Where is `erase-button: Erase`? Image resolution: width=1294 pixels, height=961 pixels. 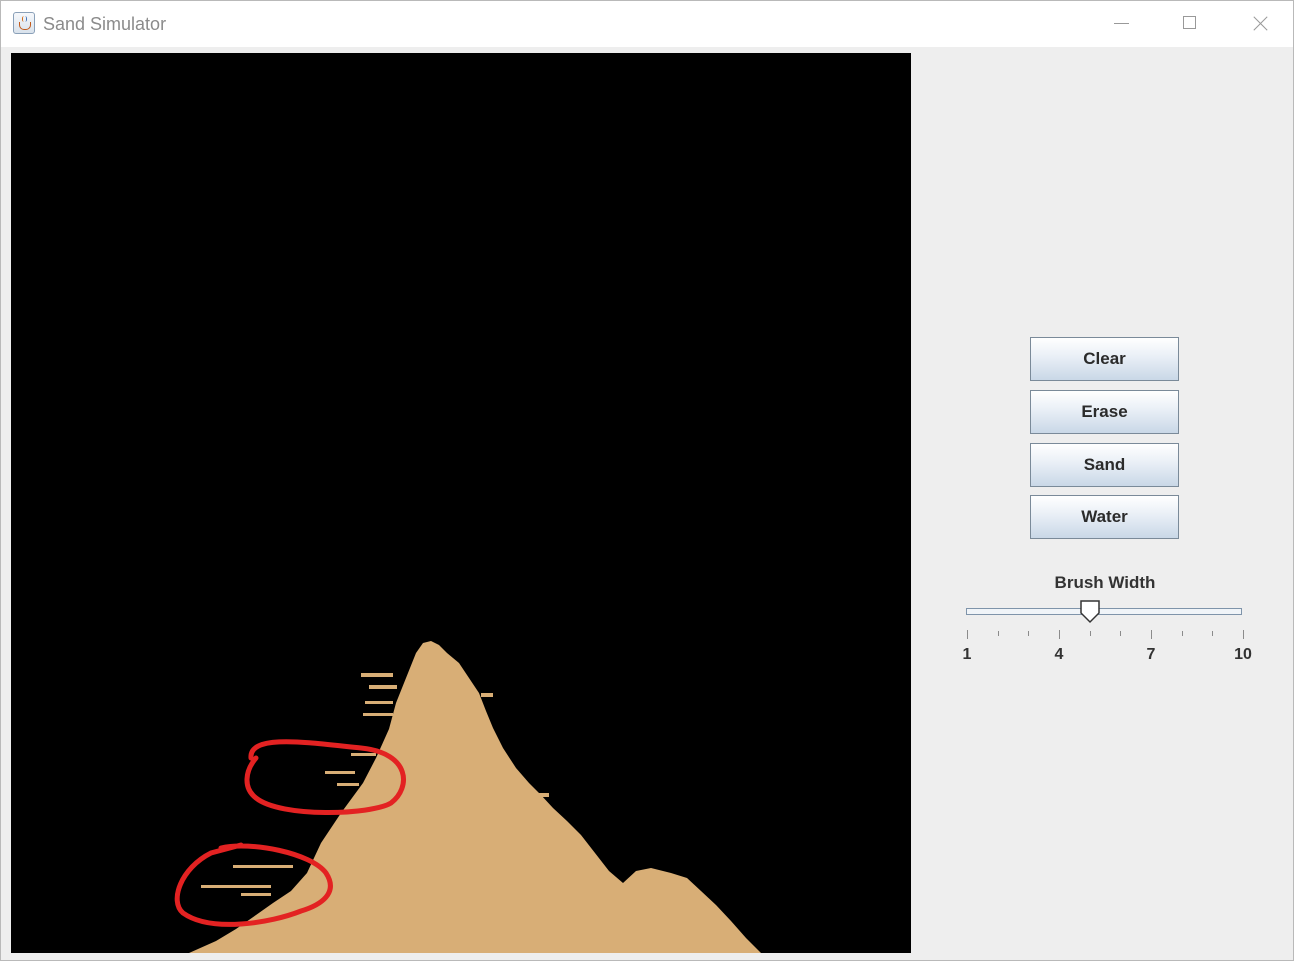
erase-button: Erase is located at coordinates (1104, 412).